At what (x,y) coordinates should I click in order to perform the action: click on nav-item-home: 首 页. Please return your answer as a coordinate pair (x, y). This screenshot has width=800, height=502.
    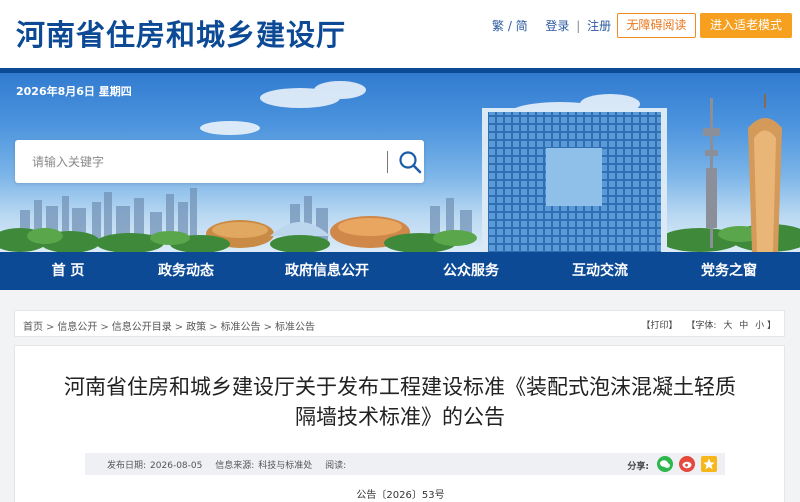
    Looking at the image, I should click on (68, 271).